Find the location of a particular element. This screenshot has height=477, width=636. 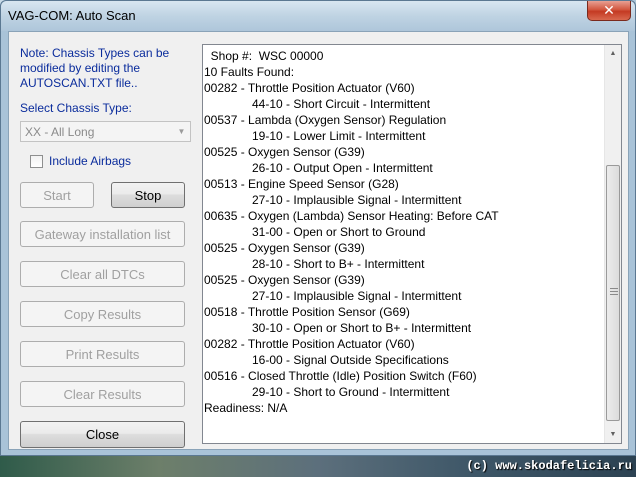

note-line-3: AUTOSCAN.TXT file.. is located at coordinates (79, 83).